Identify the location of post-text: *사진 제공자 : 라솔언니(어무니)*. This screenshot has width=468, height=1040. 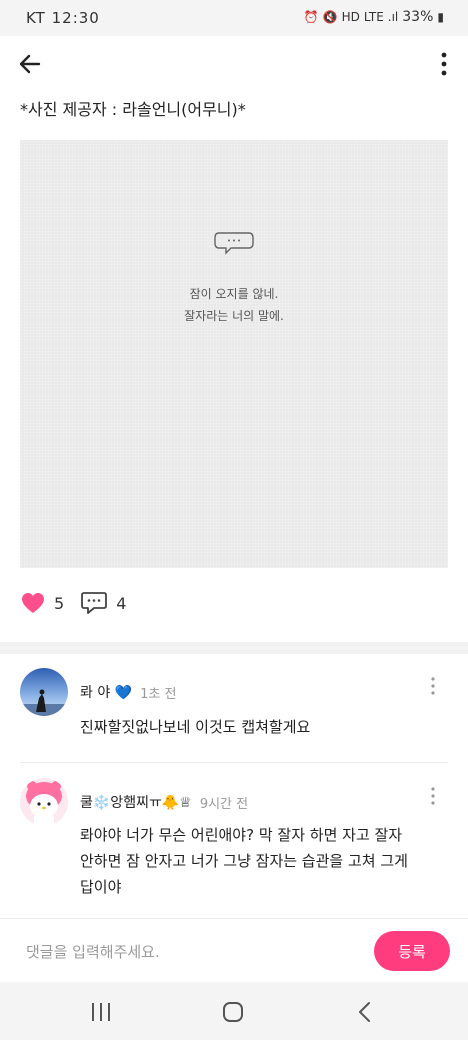
(133, 109).